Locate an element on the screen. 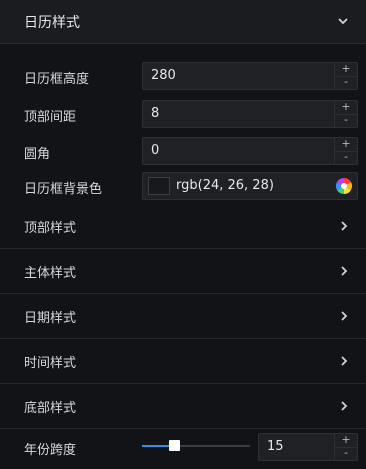 The height and width of the screenshot is (469, 366). calendar-height-value: 280 is located at coordinates (163, 75).